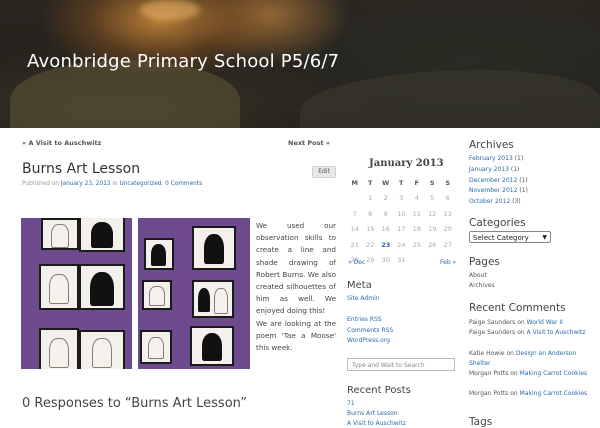 This screenshot has height=428, width=600. What do you see at coordinates (501, 238) in the screenshot?
I see `category-select-value: Select Category` at bounding box center [501, 238].